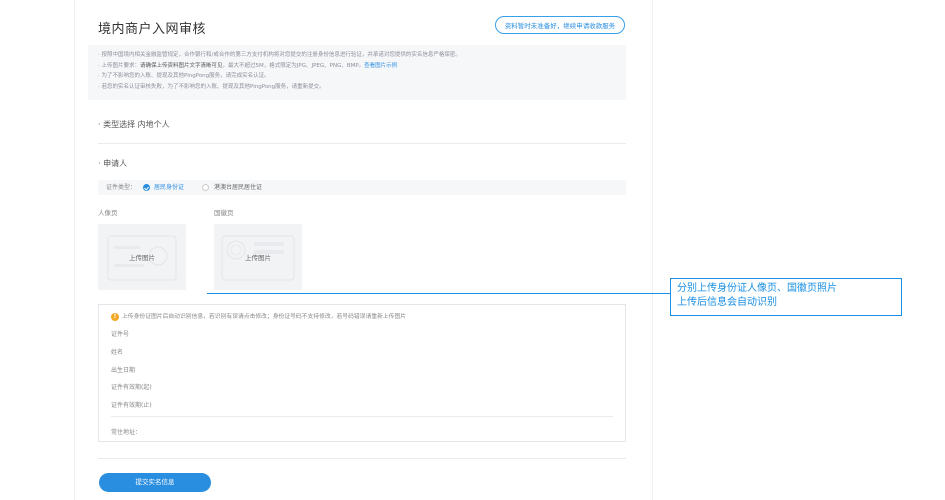 The height and width of the screenshot is (500, 945). What do you see at coordinates (786, 297) in the screenshot?
I see `annotation-callout: 分别上传身份证人像页、国徽页照片 上传后信息会自动识别` at bounding box center [786, 297].